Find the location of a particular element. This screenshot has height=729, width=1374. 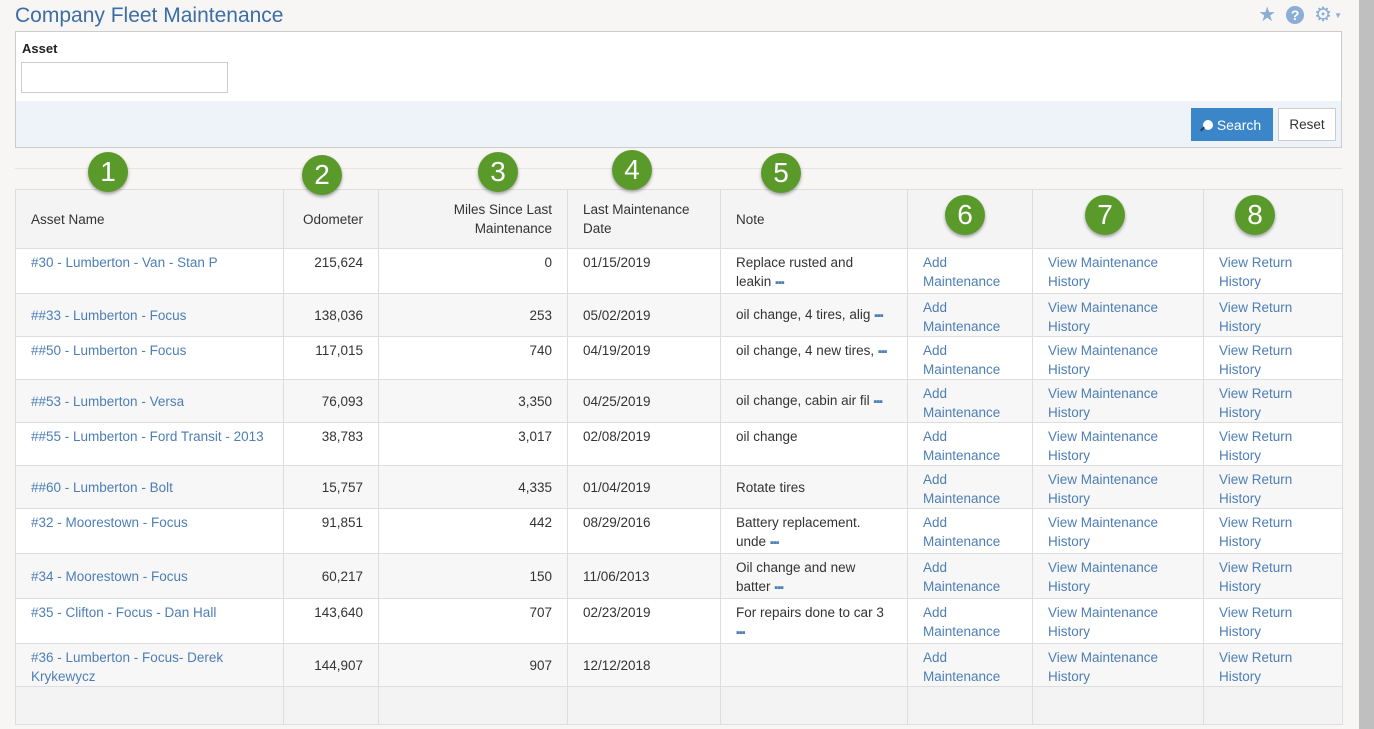

note-text: oil change, 4 new tires, is located at coordinates (805, 350).